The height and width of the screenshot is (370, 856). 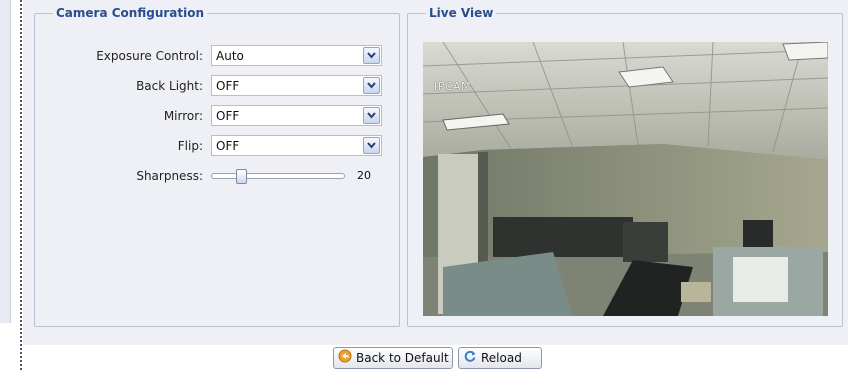 What do you see at coordinates (402, 358) in the screenshot?
I see `back-to-default-label: Back to Default` at bounding box center [402, 358].